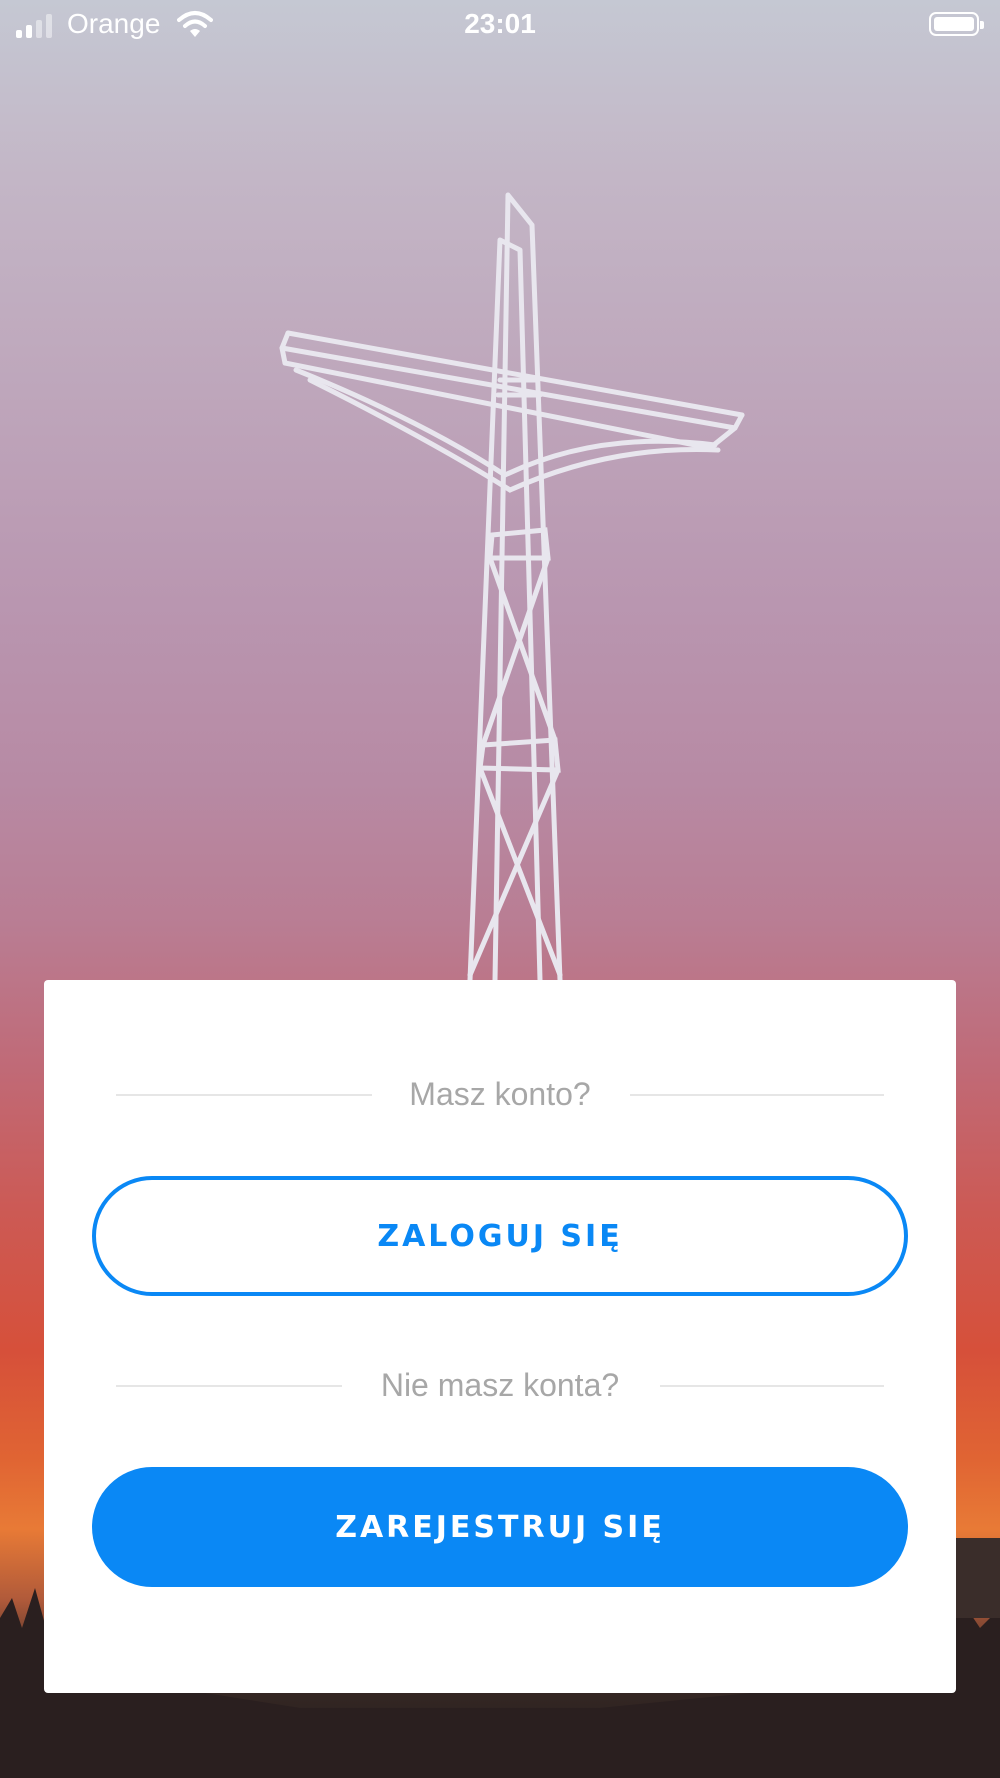 Image resolution: width=1000 pixels, height=1778 pixels. I want to click on no-account-text: Nie masz konta?, so click(500, 1385).